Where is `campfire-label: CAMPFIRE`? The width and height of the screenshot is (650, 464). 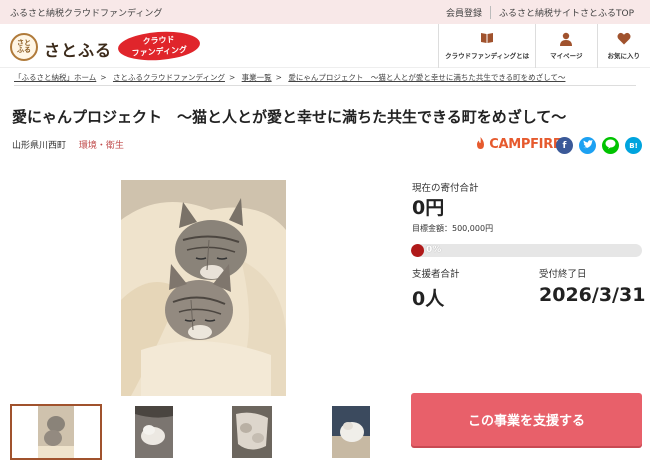
campfire-label: CAMPFIRE is located at coordinates (525, 144).